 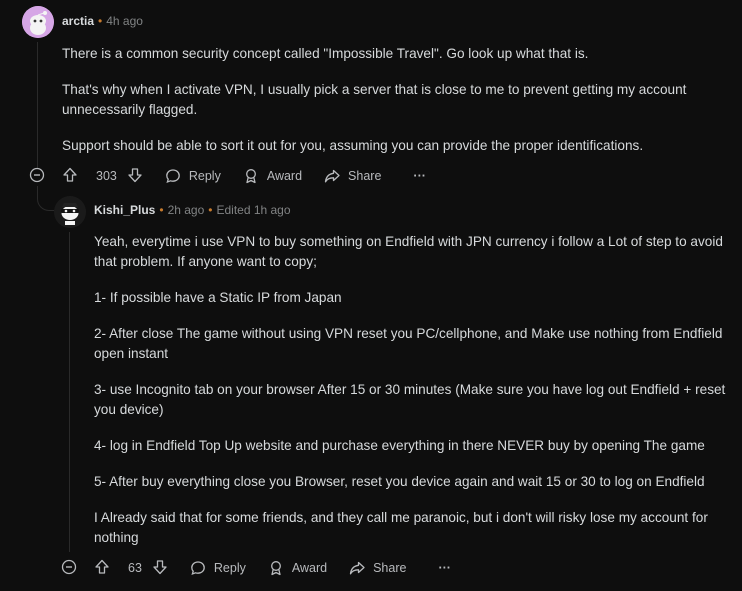 What do you see at coordinates (124, 210) in the screenshot?
I see `author-name: Kishi_Plus` at bounding box center [124, 210].